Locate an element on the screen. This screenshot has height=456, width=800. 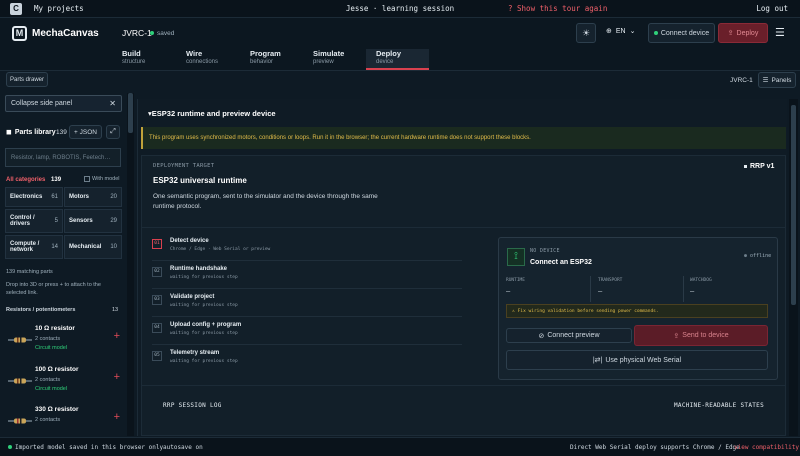
transport-field: TRANSPORT – is located at coordinates (610, 289).